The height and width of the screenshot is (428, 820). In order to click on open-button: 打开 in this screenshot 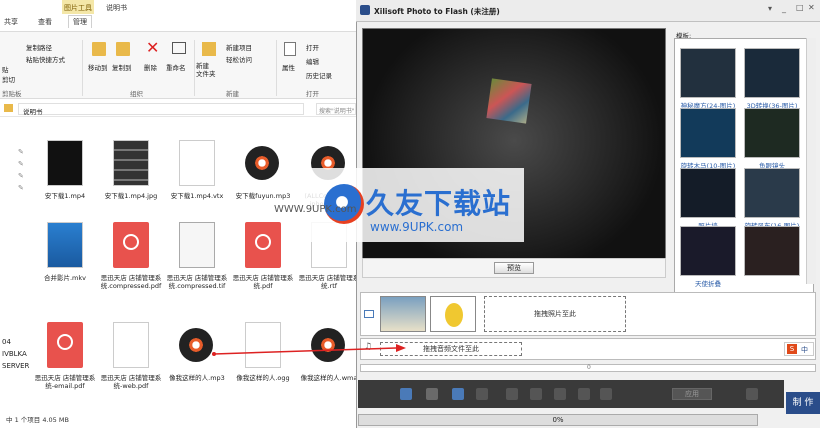, I will do `click(312, 47)`.